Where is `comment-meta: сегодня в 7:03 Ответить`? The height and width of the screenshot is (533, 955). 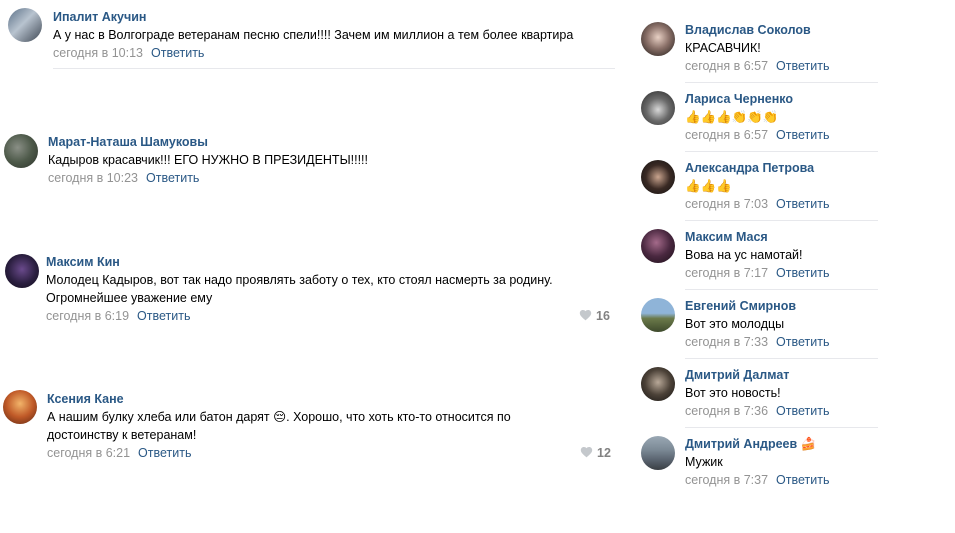
comment-meta: сегодня в 7:03 Ответить is located at coordinates (757, 204).